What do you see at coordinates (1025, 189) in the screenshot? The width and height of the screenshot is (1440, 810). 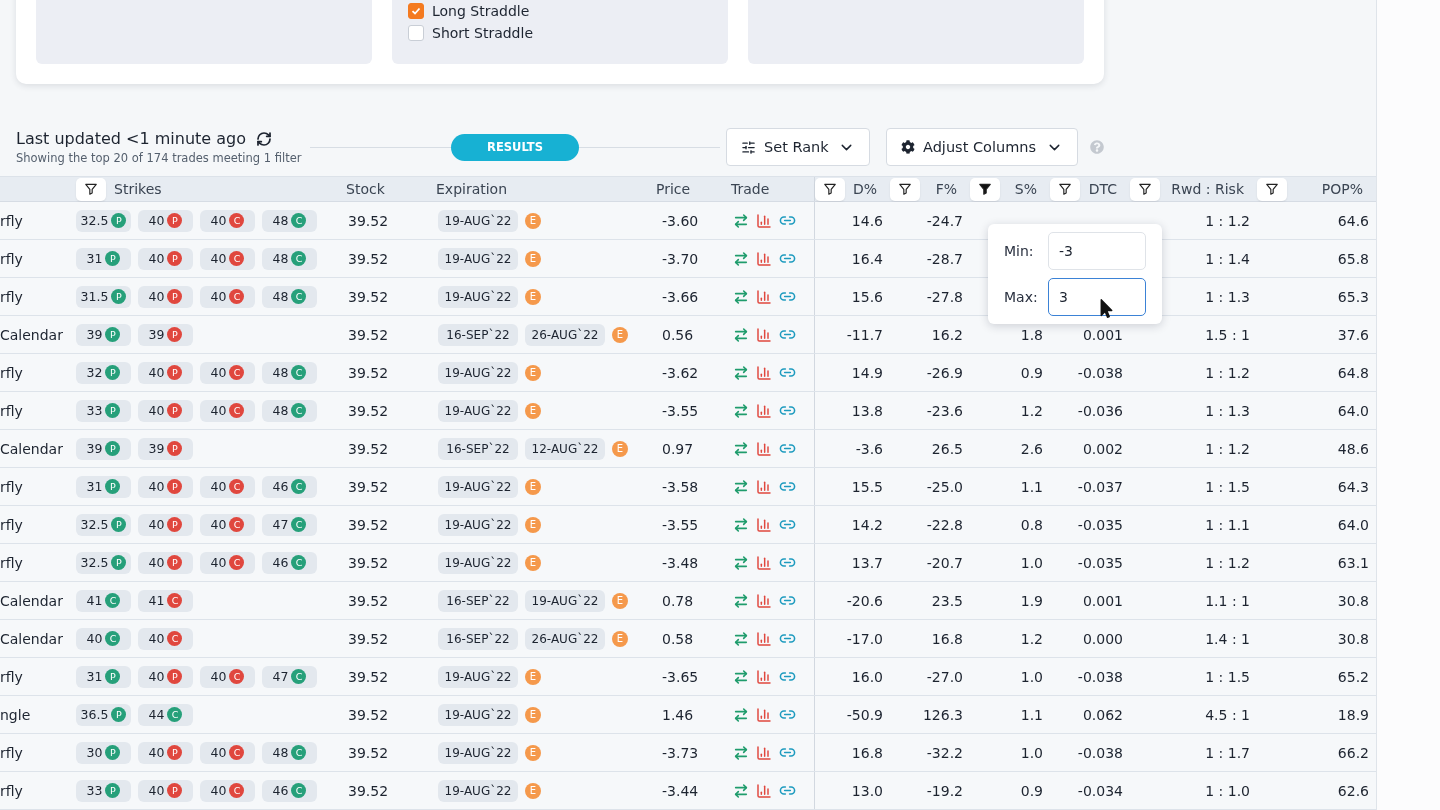 I see `column-header: S%` at bounding box center [1025, 189].